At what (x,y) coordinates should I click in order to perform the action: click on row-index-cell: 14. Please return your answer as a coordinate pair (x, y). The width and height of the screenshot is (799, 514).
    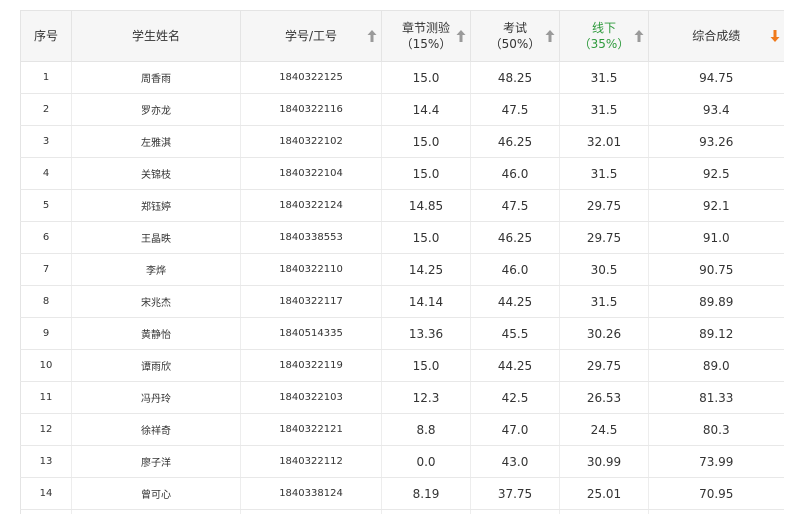
    Looking at the image, I should click on (46, 493).